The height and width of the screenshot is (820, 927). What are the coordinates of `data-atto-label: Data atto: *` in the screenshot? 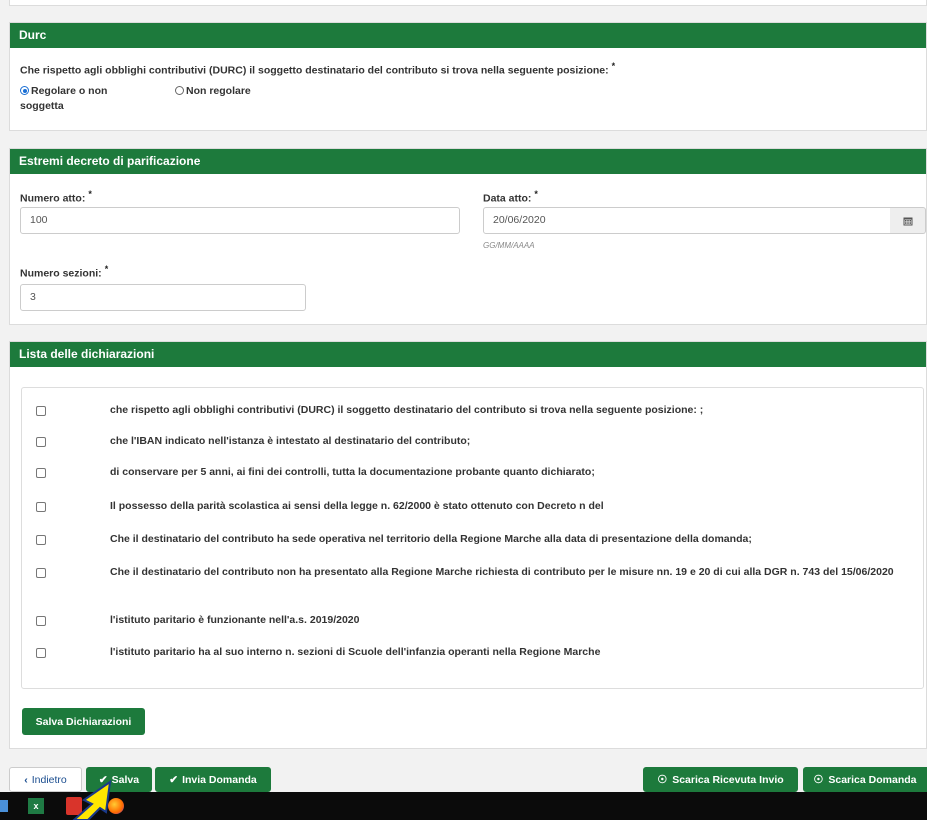 It's located at (510, 197).